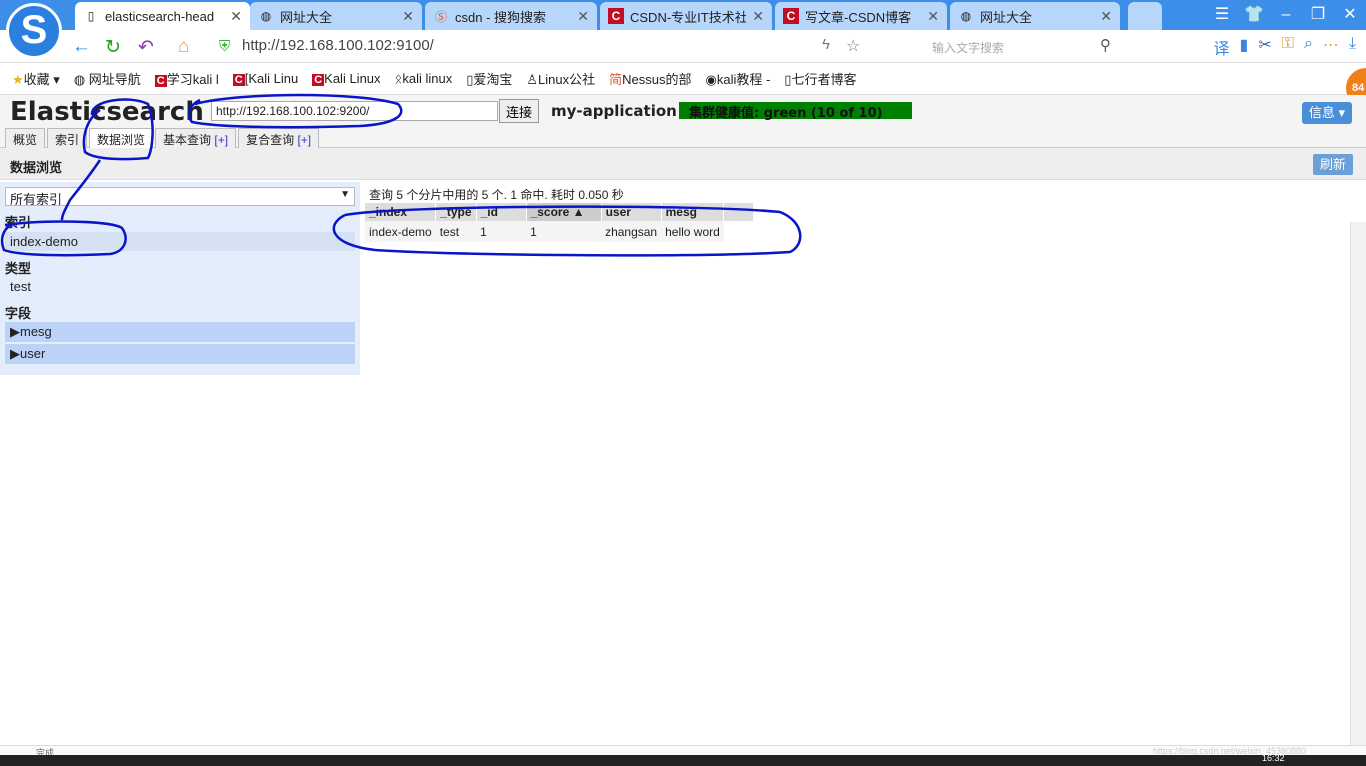  What do you see at coordinates (738, 78) in the screenshot?
I see `bookmark-item: ◉kali教程 -` at bounding box center [738, 78].